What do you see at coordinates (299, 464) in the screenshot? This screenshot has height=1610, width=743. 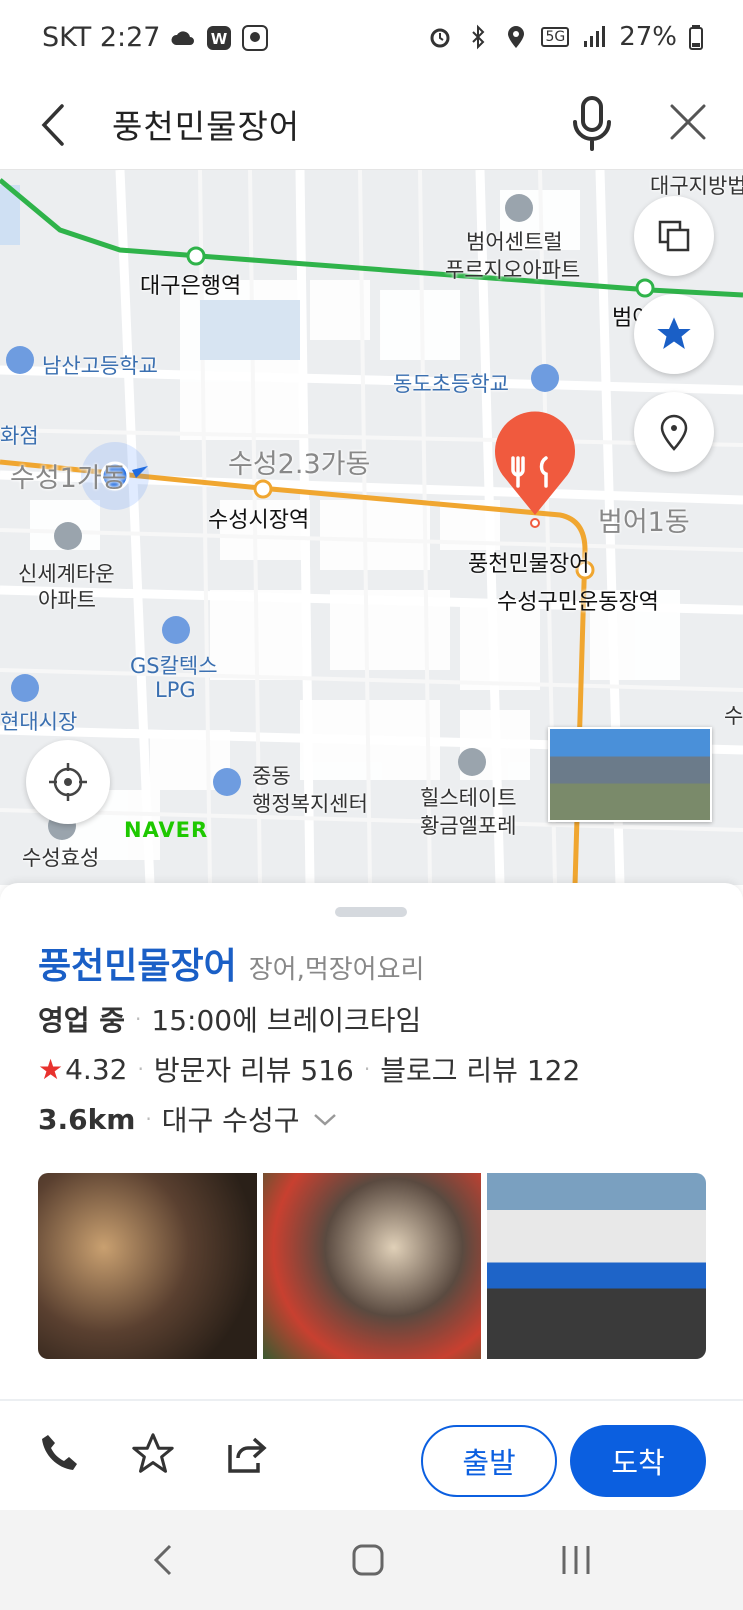 I see `map-label: 수성2.3가동` at bounding box center [299, 464].